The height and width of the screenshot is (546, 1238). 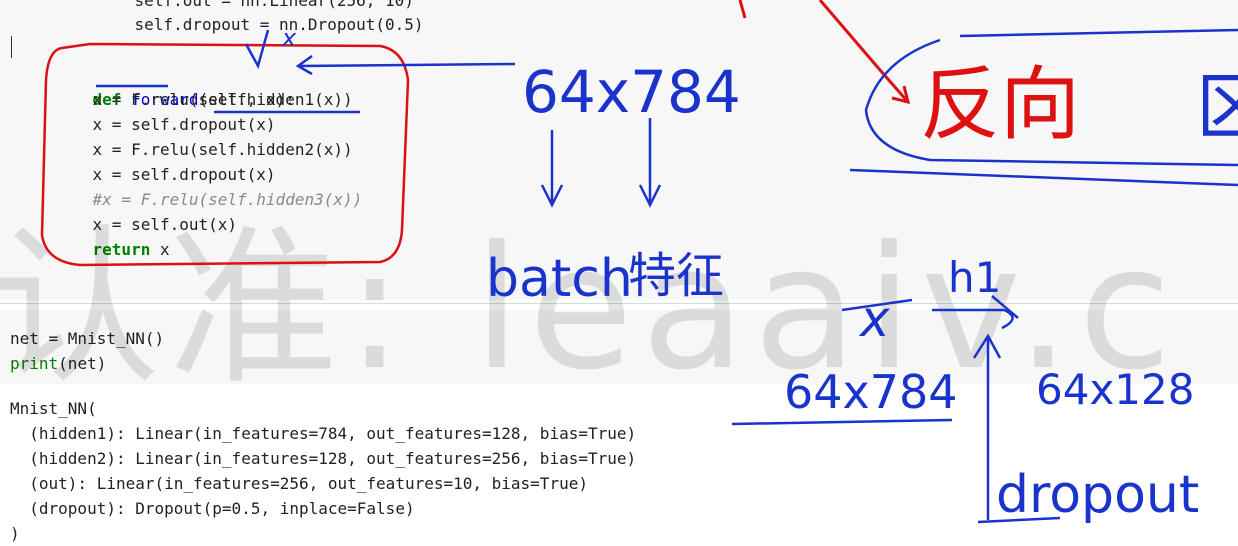 I want to click on handwritten-dims-top: 64x784, so click(x=631, y=92).